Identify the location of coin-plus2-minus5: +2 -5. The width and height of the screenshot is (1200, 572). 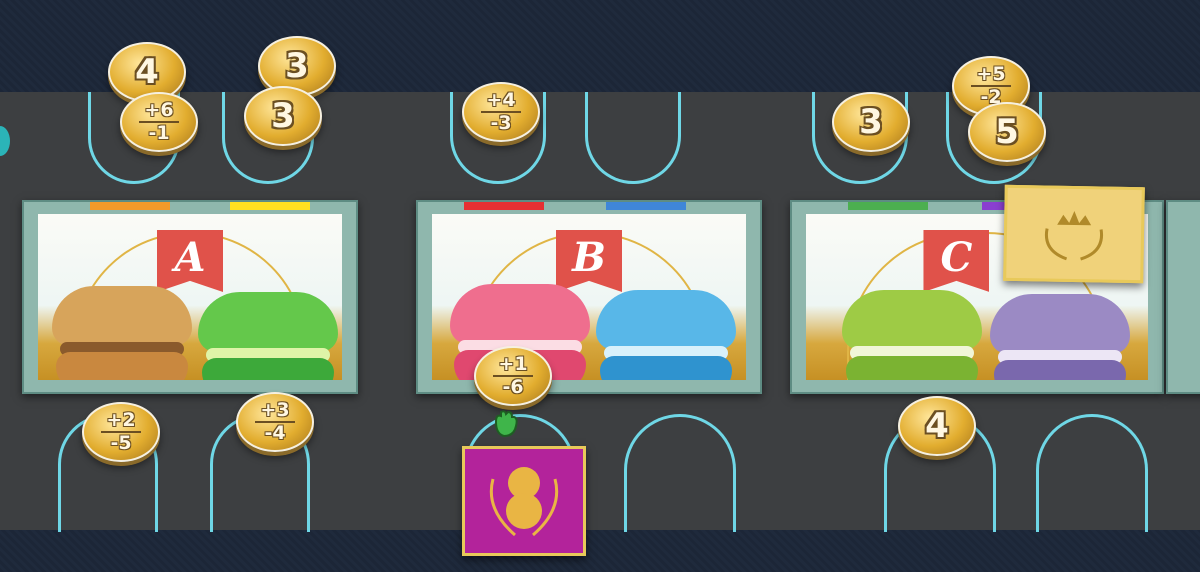
(121, 432).